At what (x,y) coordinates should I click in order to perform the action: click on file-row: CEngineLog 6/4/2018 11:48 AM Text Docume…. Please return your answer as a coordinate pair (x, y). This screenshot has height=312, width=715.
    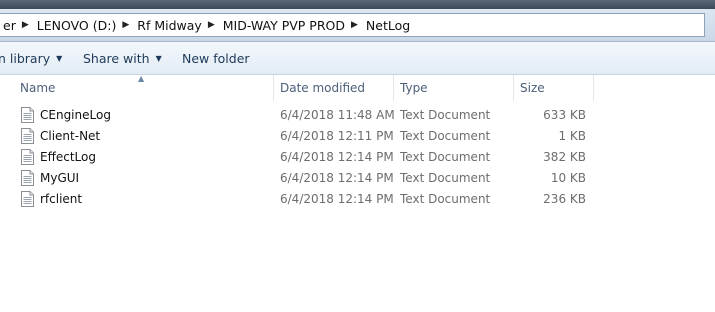
    Looking at the image, I should click on (357, 115).